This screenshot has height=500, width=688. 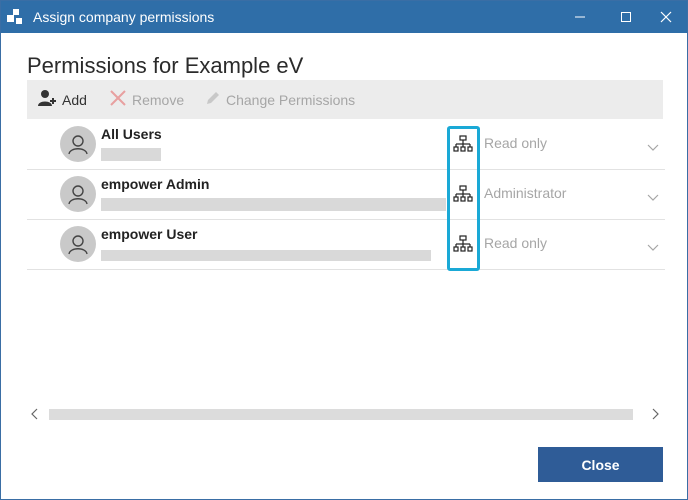 What do you see at coordinates (15, 17) in the screenshot?
I see `app-icon` at bounding box center [15, 17].